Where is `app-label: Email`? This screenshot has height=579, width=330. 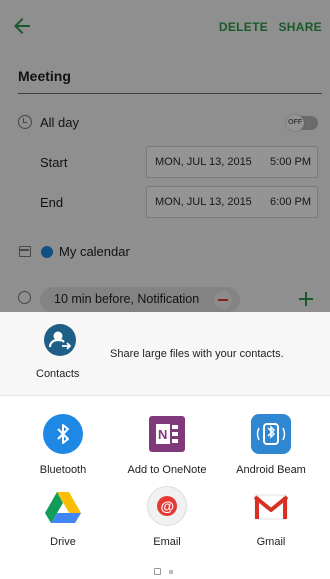
app-label: Email is located at coordinates (167, 542).